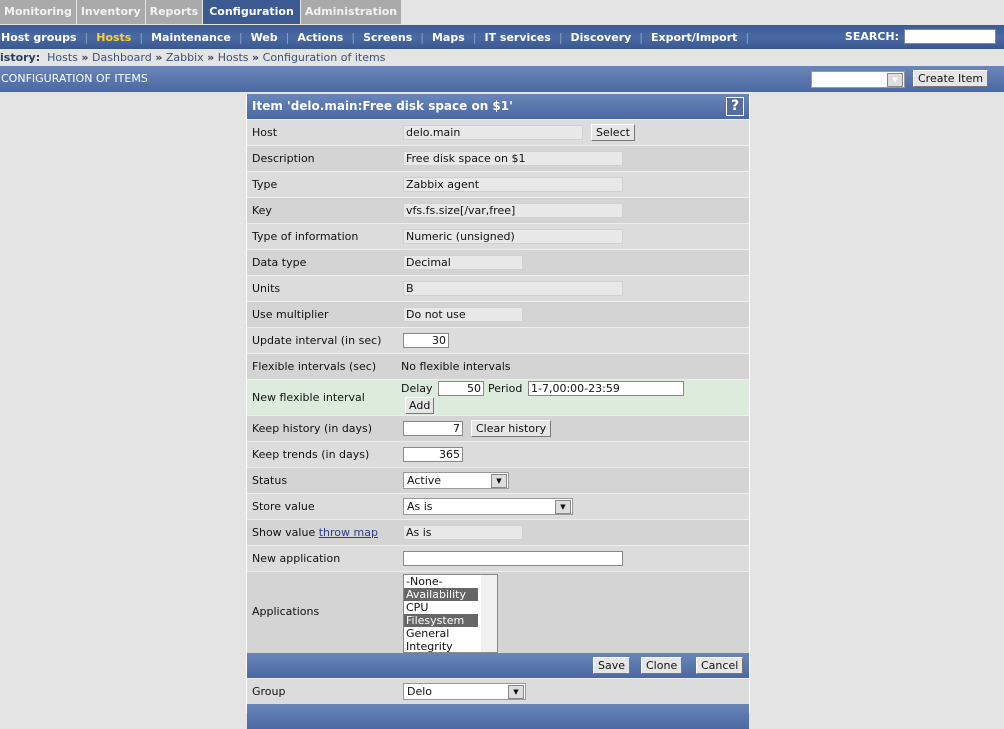  Describe the element at coordinates (296, 558) in the screenshot. I see `new-application-label: New application` at that location.